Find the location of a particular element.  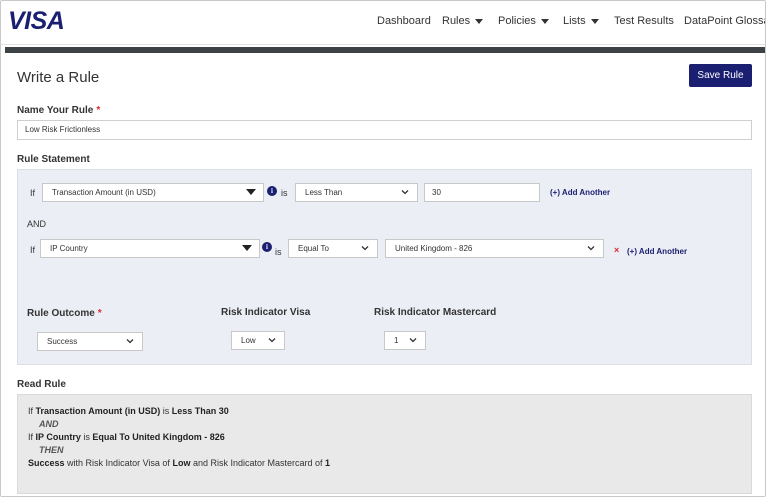

read-field-1: Transaction Amount (in USD) is located at coordinates (98, 411).